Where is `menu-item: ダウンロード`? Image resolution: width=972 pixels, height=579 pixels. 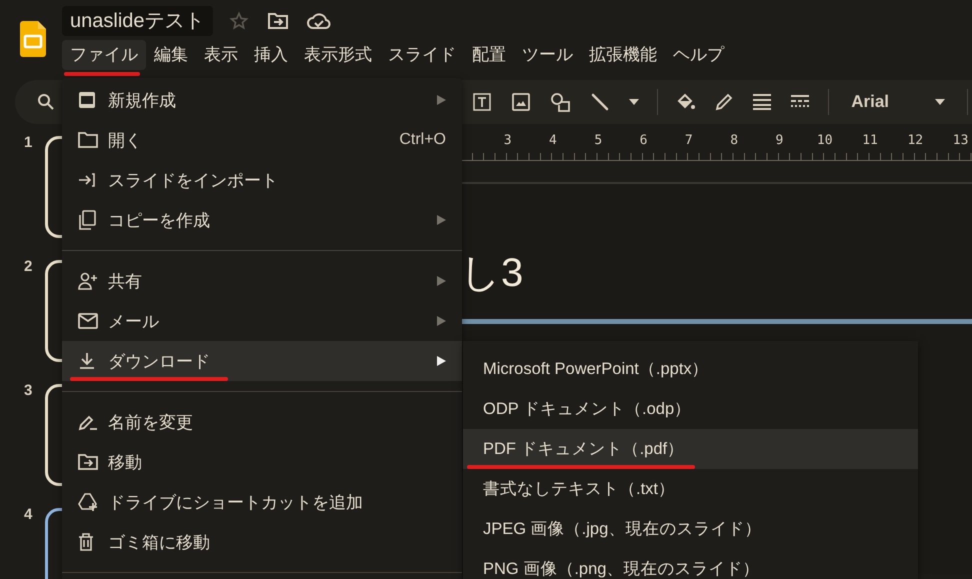
menu-item: ダウンロード is located at coordinates (262, 361).